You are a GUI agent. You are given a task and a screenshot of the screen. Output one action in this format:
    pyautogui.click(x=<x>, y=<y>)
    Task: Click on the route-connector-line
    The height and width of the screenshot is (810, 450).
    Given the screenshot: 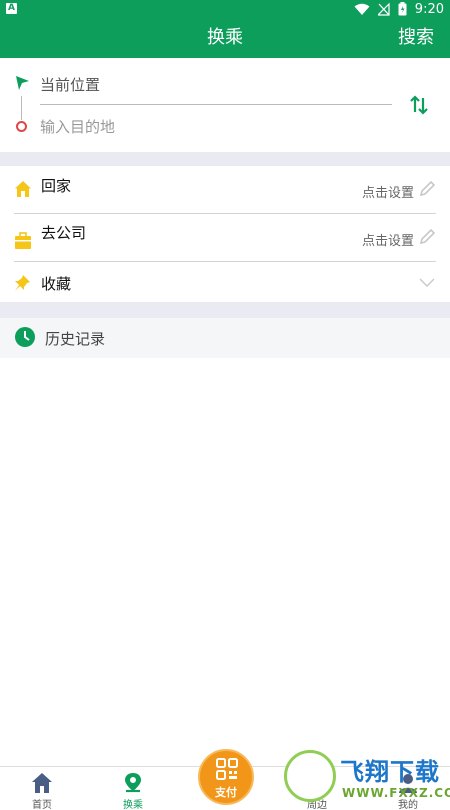 What is the action you would take?
    pyautogui.click(x=21, y=108)
    